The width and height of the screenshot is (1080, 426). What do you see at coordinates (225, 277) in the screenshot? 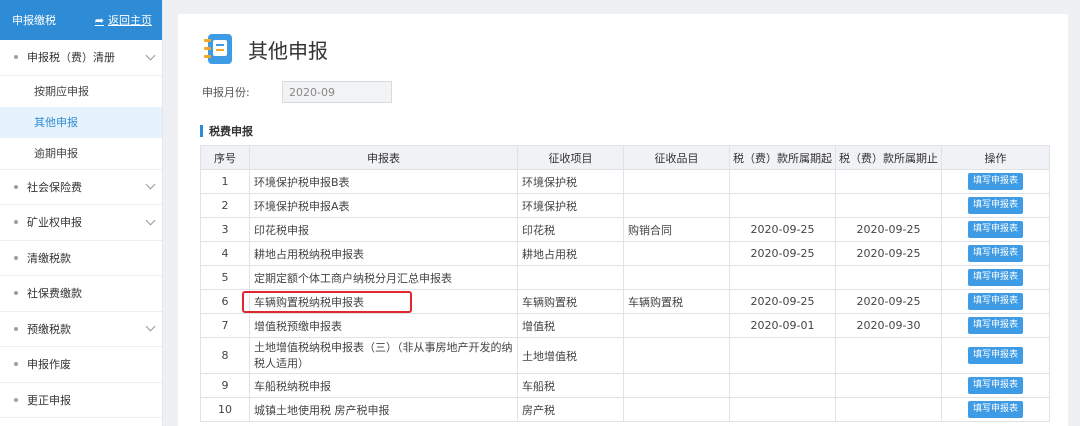
I see `row-number: 5` at bounding box center [225, 277].